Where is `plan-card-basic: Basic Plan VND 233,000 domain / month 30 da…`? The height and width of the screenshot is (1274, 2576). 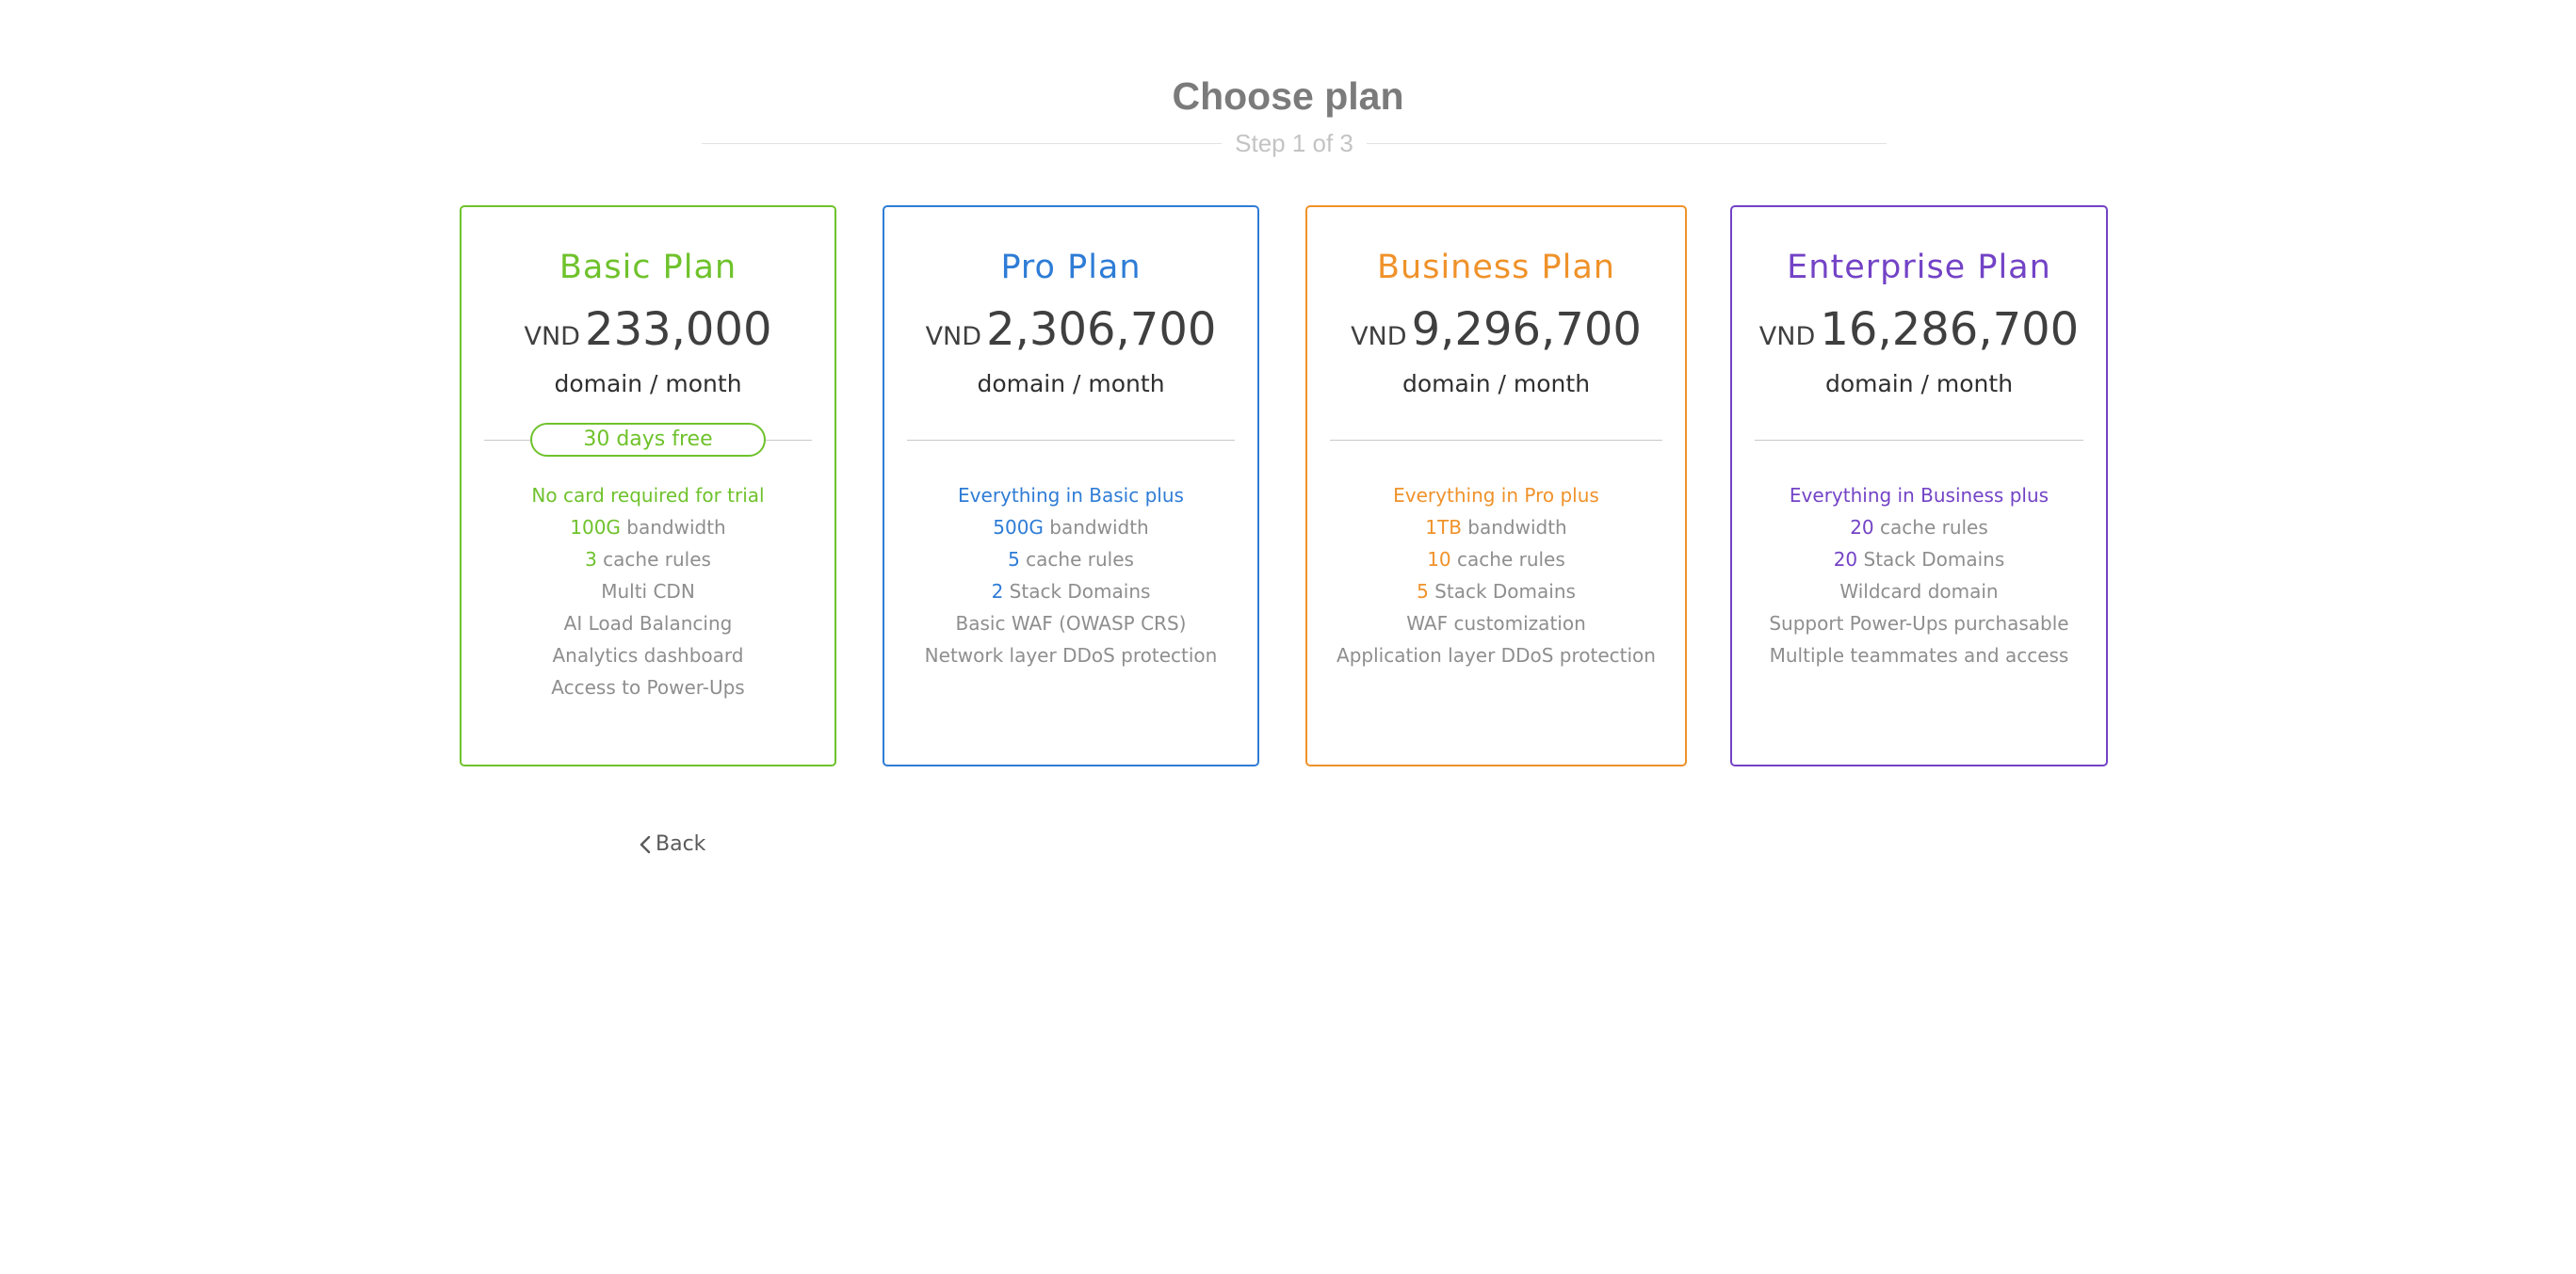 plan-card-basic: Basic Plan VND 233,000 domain / month 30 da… is located at coordinates (648, 485).